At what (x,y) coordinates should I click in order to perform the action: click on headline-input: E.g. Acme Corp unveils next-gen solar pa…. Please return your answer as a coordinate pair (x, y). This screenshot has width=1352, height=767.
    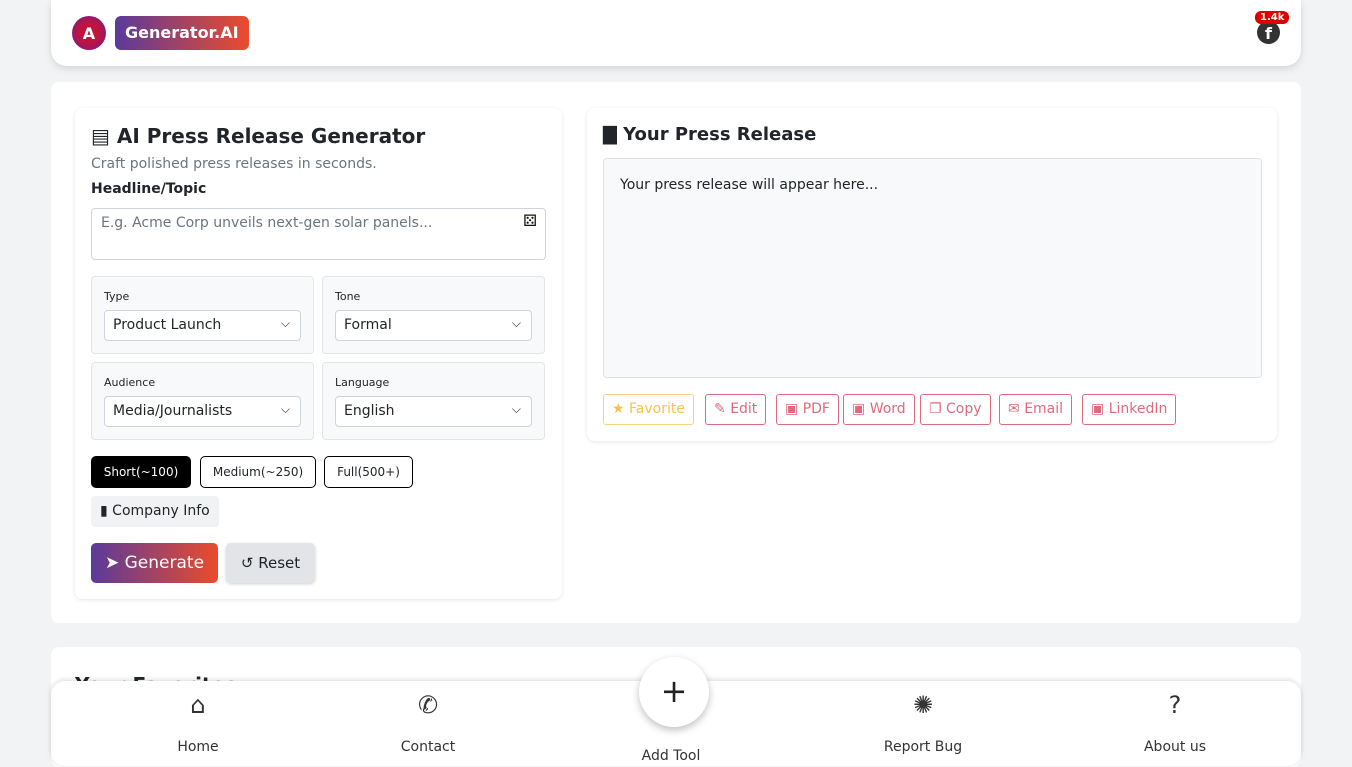
    Looking at the image, I should click on (318, 234).